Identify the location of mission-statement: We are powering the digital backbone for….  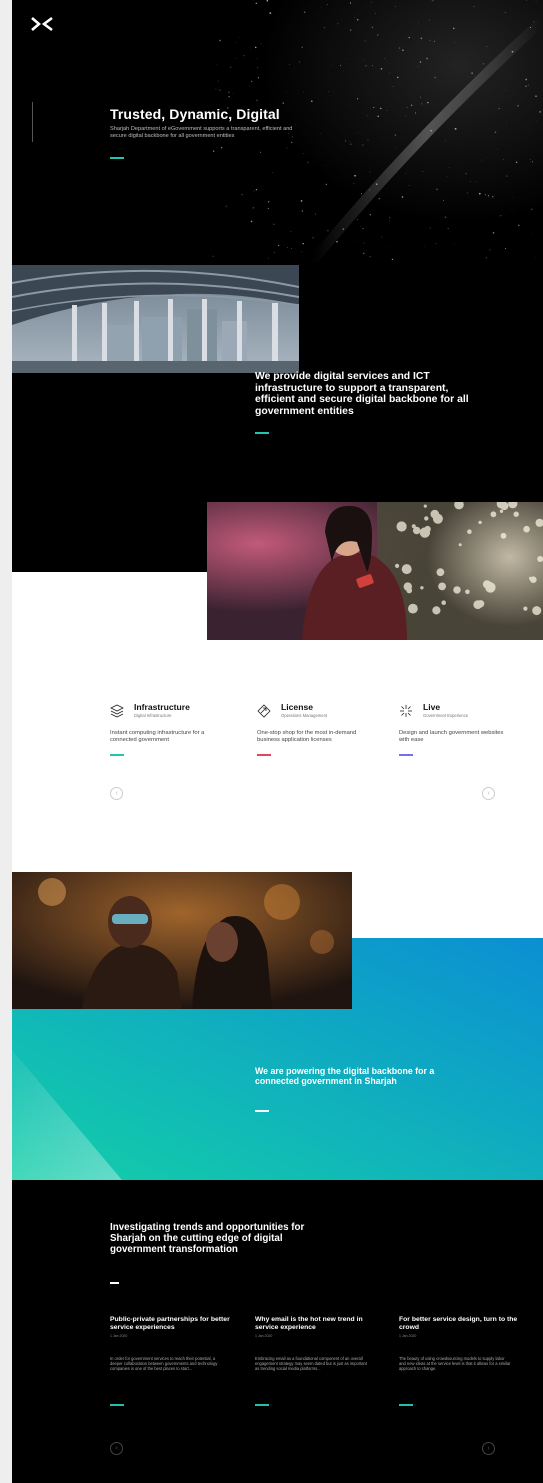
(345, 1076).